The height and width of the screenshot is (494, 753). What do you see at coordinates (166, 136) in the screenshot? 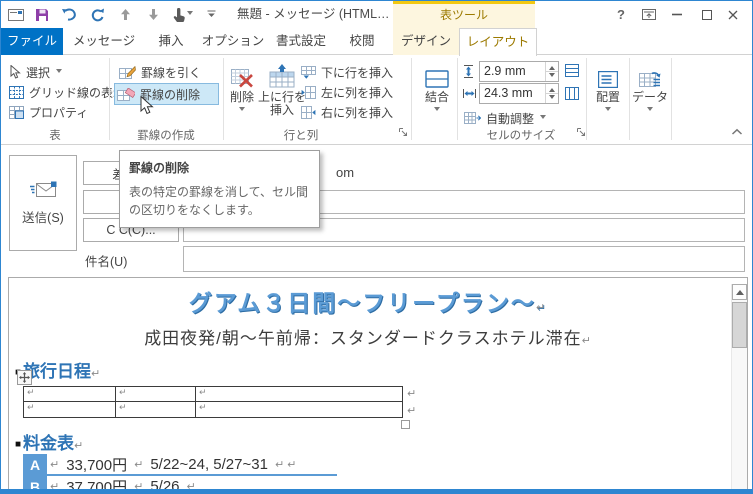
I see `group-label-draw-borders: 罫線の作成` at bounding box center [166, 136].